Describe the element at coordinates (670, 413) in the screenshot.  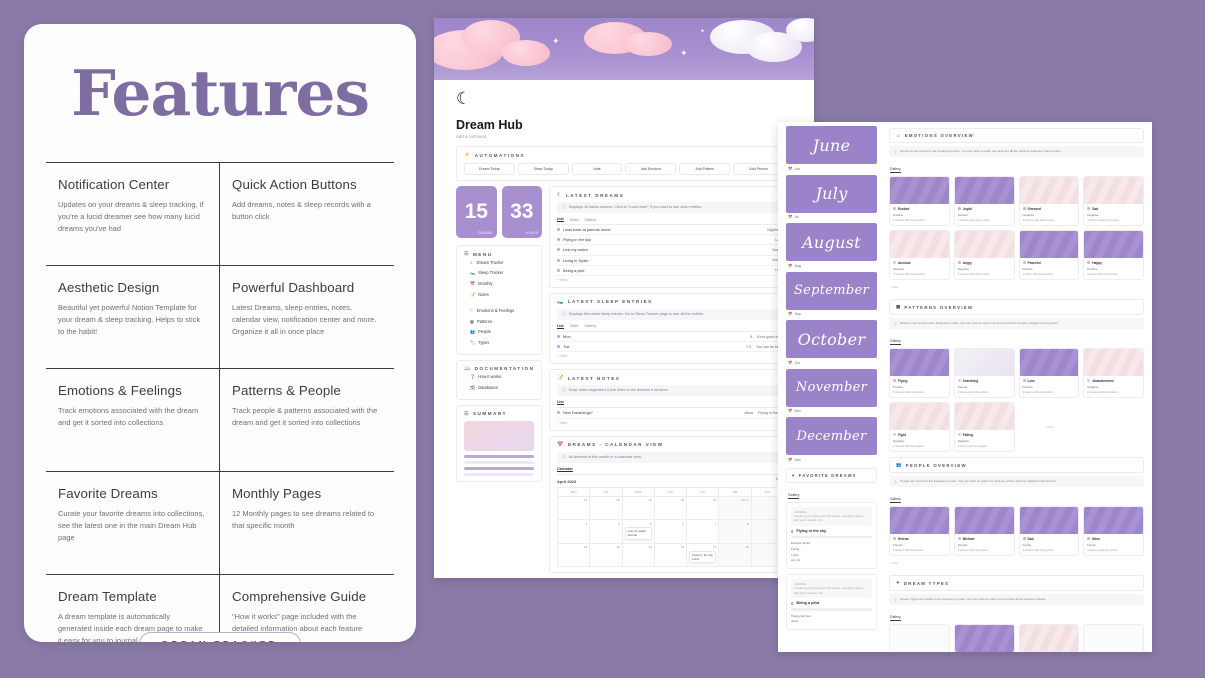
I see `table-row: New Dreamings? Ideas Flying in the sky` at that location.